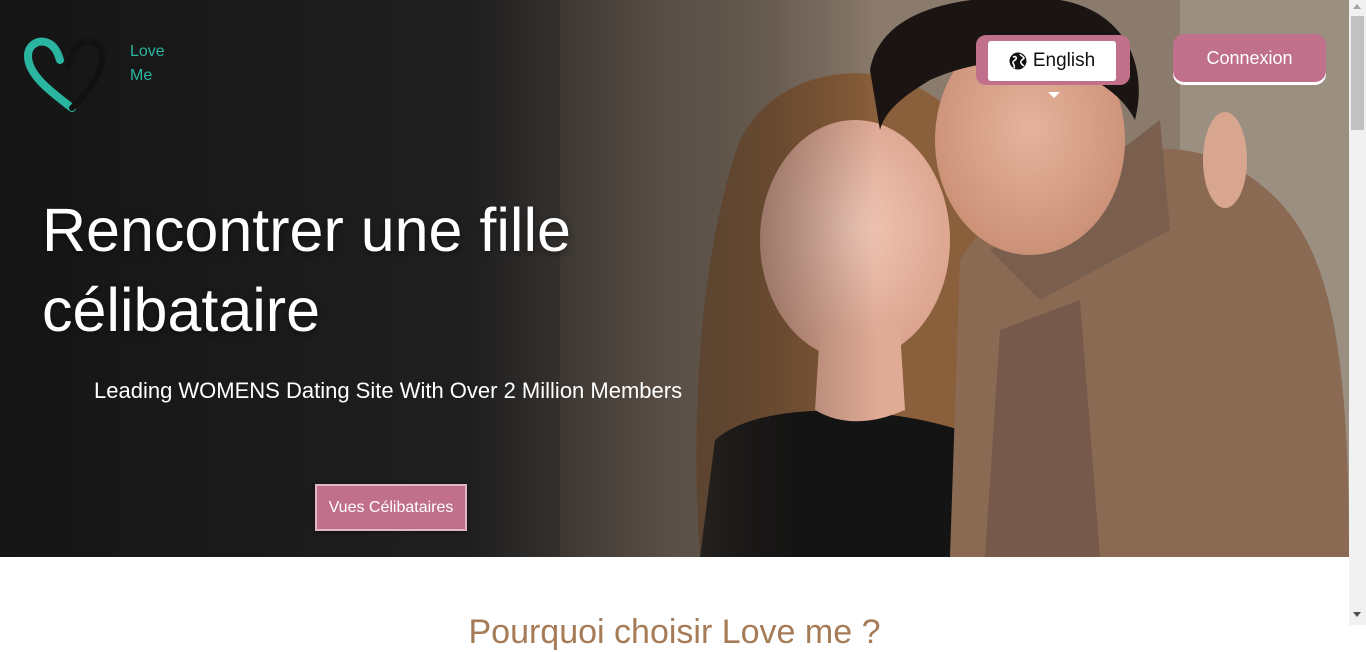 This screenshot has height=652, width=1366. What do you see at coordinates (674, 632) in the screenshot?
I see `section-heading: Pourquoi choisir Love me ?` at bounding box center [674, 632].